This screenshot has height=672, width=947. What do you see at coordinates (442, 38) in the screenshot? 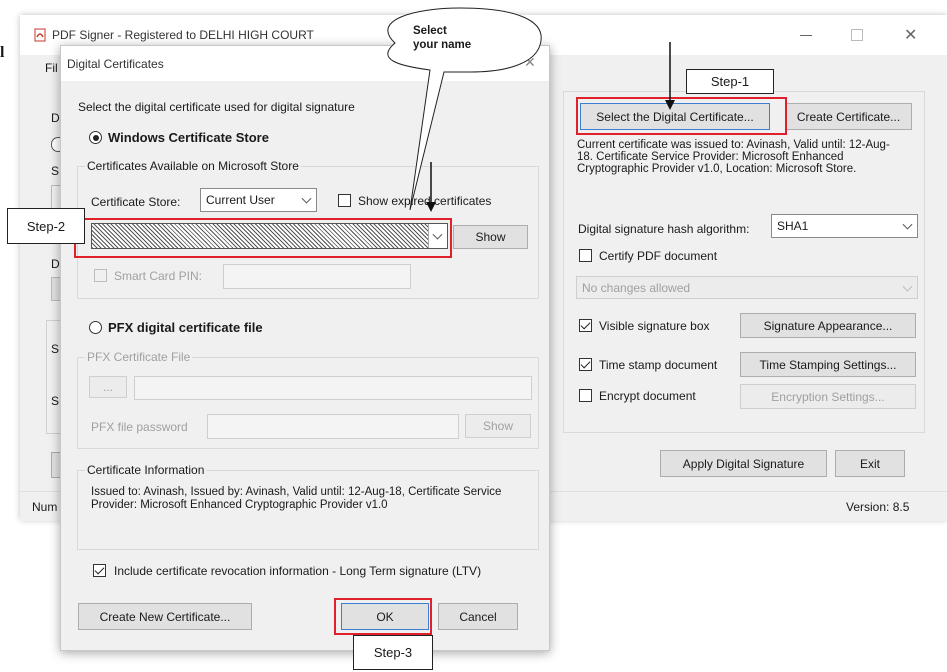
I see `callout-text: Select your name` at bounding box center [442, 38].